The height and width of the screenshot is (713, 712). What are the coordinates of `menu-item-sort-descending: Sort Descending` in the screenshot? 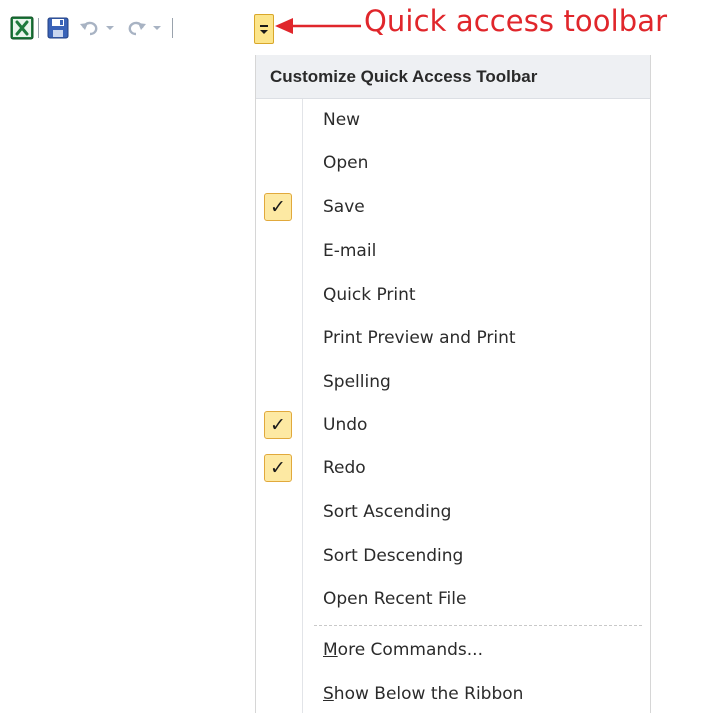 It's located at (453, 556).